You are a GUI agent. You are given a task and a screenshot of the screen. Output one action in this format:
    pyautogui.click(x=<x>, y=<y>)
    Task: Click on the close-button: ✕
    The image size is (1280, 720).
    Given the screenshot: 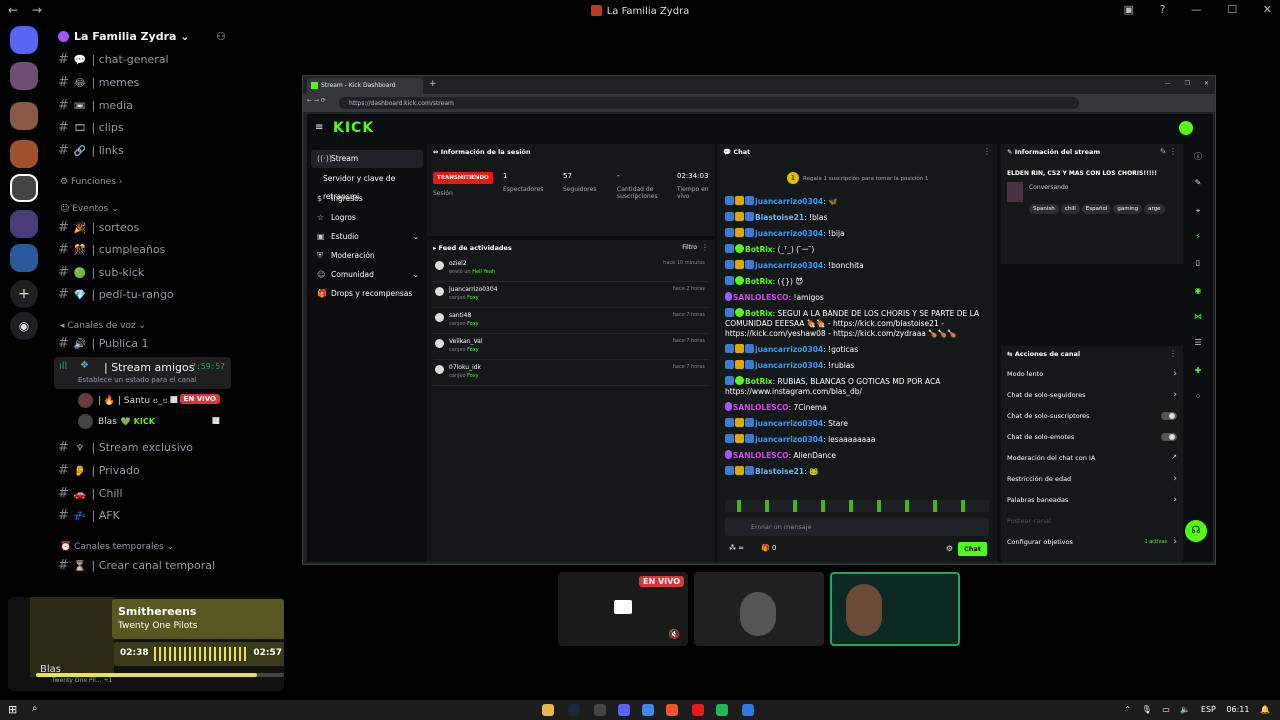 What is the action you would take?
    pyautogui.click(x=1267, y=9)
    